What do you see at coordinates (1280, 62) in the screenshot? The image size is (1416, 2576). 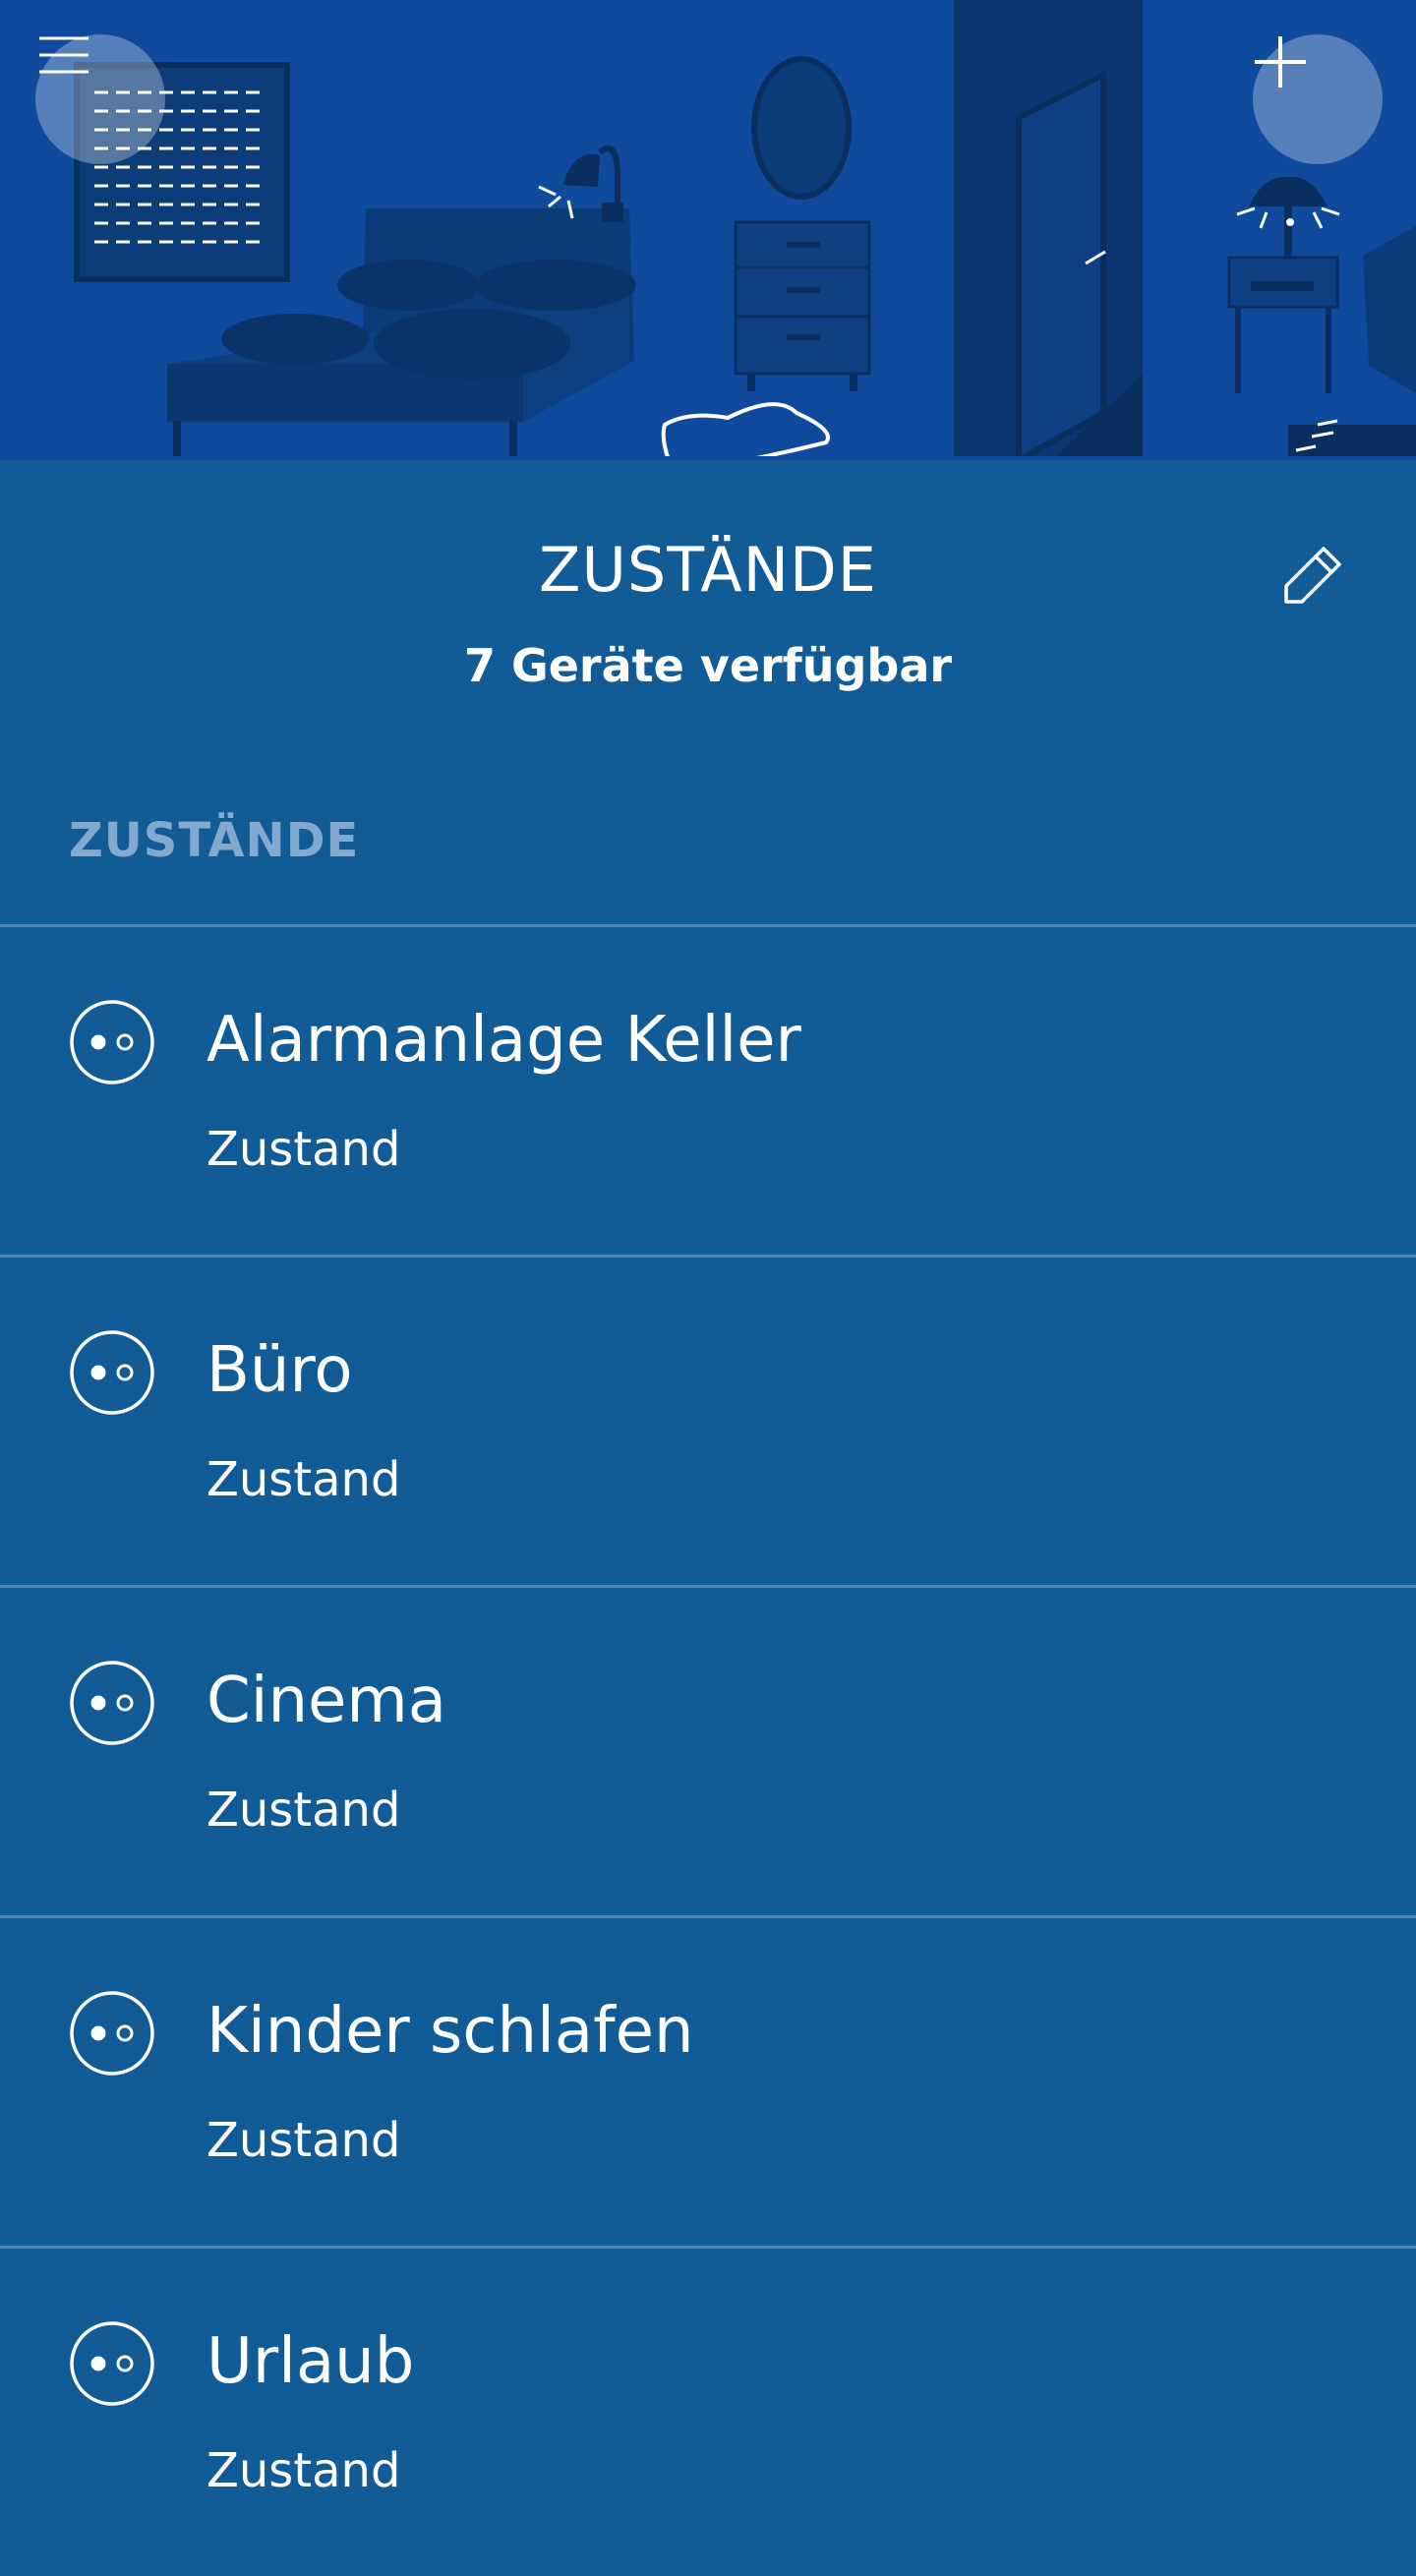 I see `plus-icon` at bounding box center [1280, 62].